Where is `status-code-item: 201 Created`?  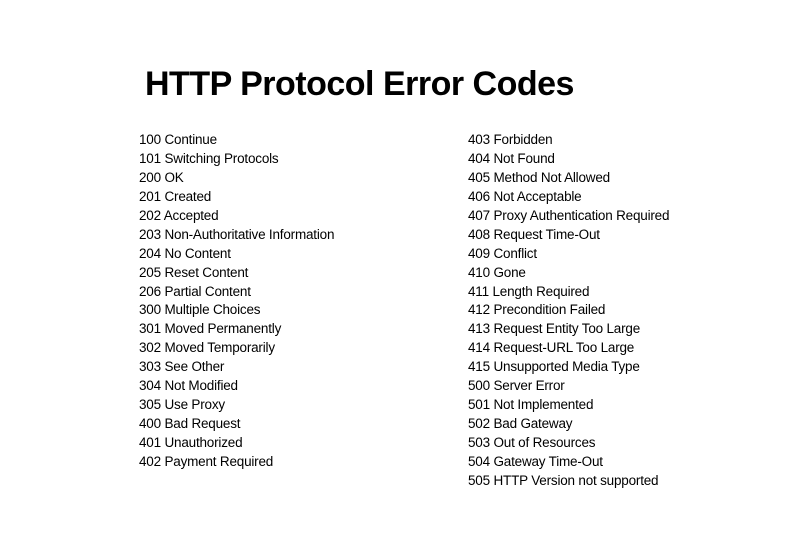
status-code-item: 201 Created is located at coordinates (175, 196).